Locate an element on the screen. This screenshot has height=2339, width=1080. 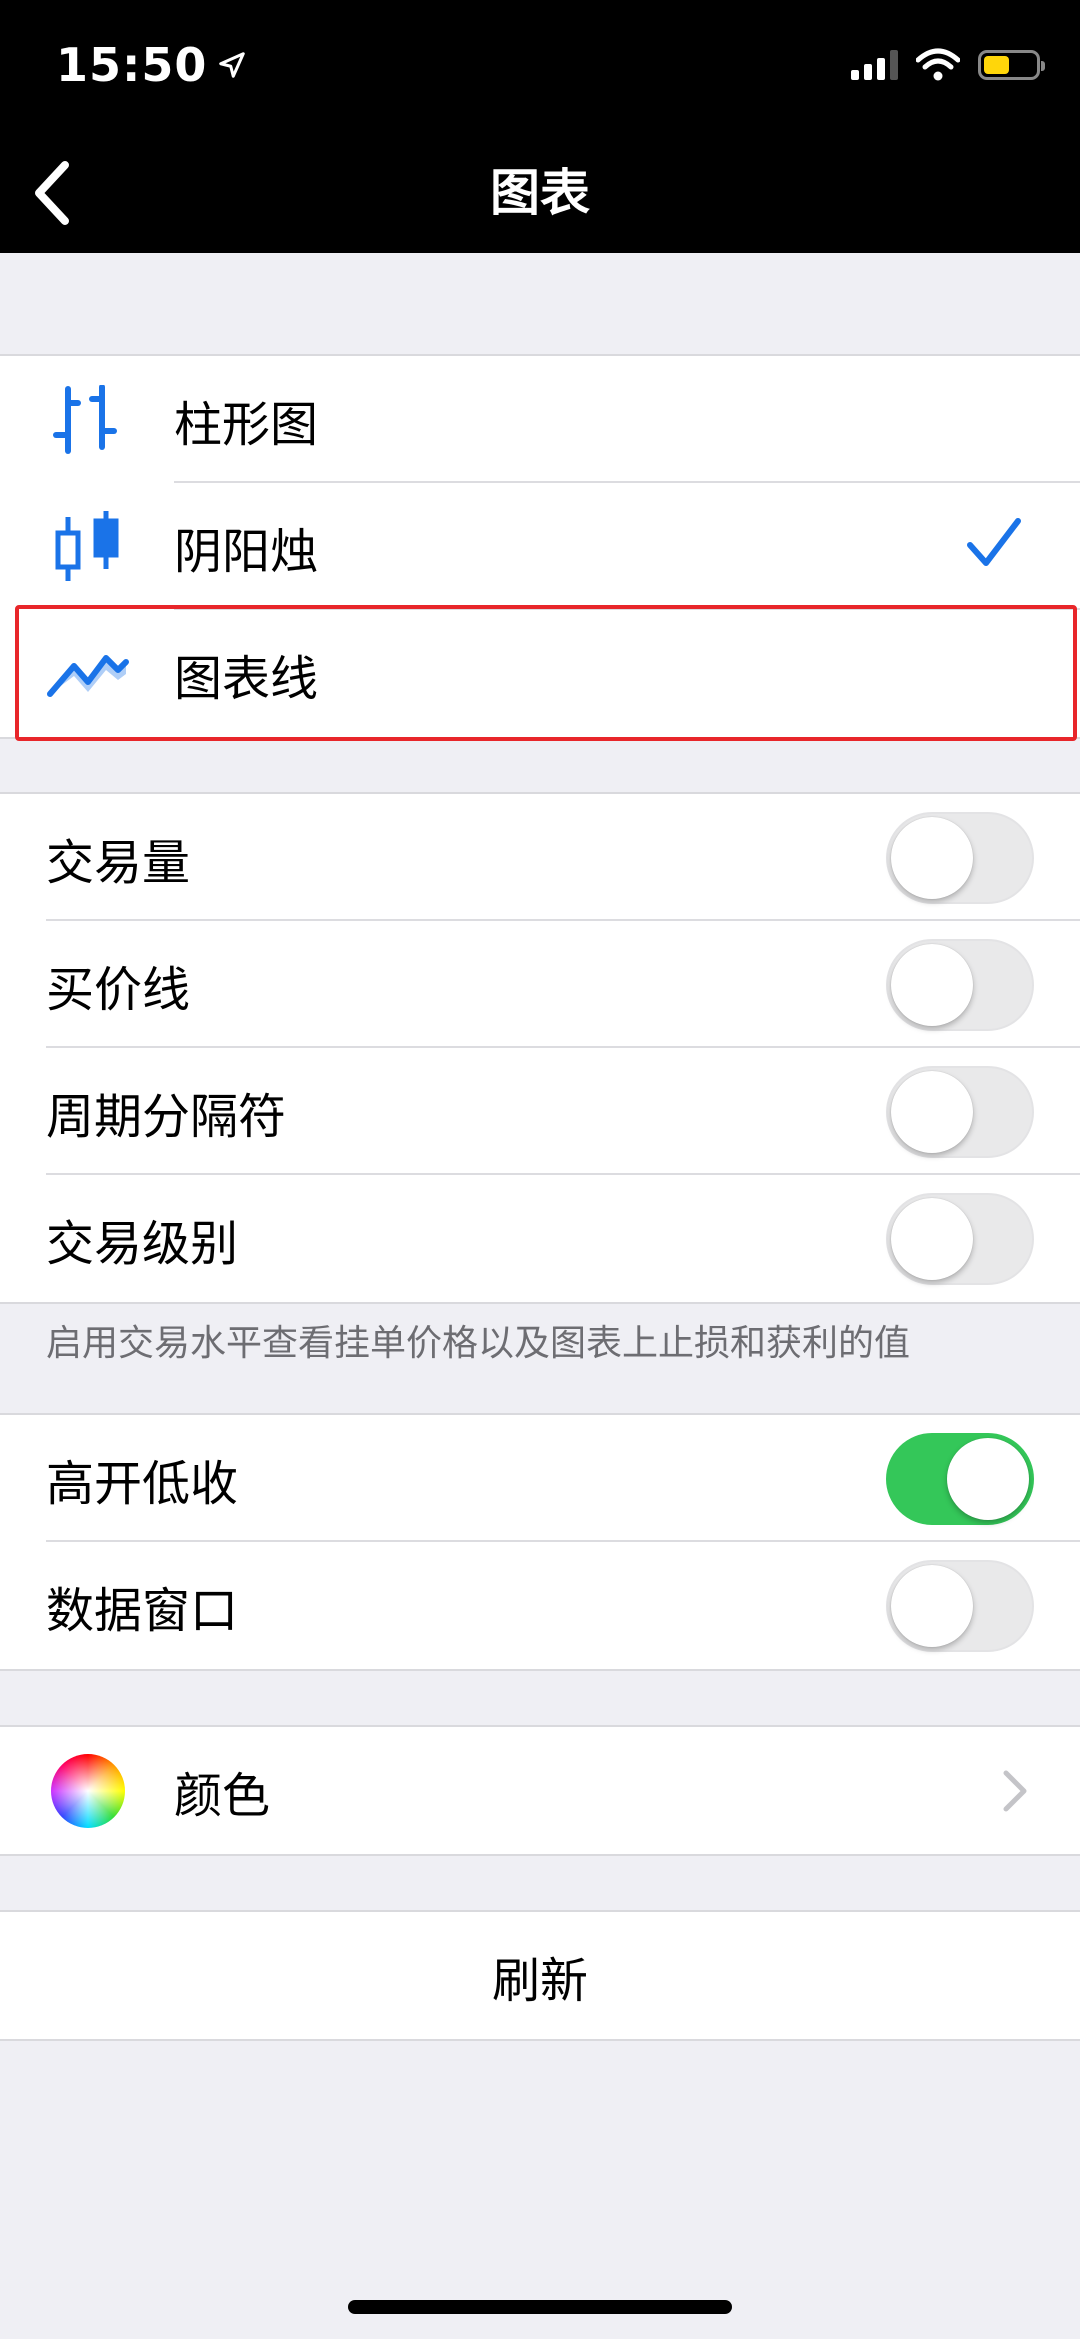
chevron-right-icon is located at coordinates (1015, 1791).